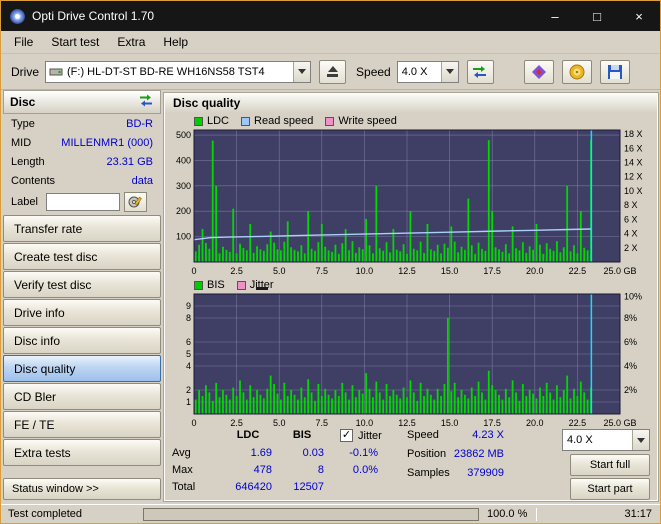 This screenshot has width=661, height=524. What do you see at coordinates (311, 514) in the screenshot?
I see `progress-bar` at bounding box center [311, 514].